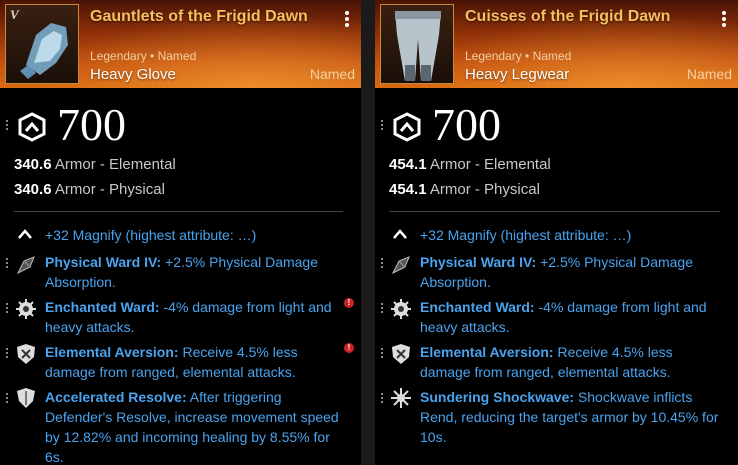 This screenshot has width=738, height=465. I want to click on shield-icon, so click(26, 398).